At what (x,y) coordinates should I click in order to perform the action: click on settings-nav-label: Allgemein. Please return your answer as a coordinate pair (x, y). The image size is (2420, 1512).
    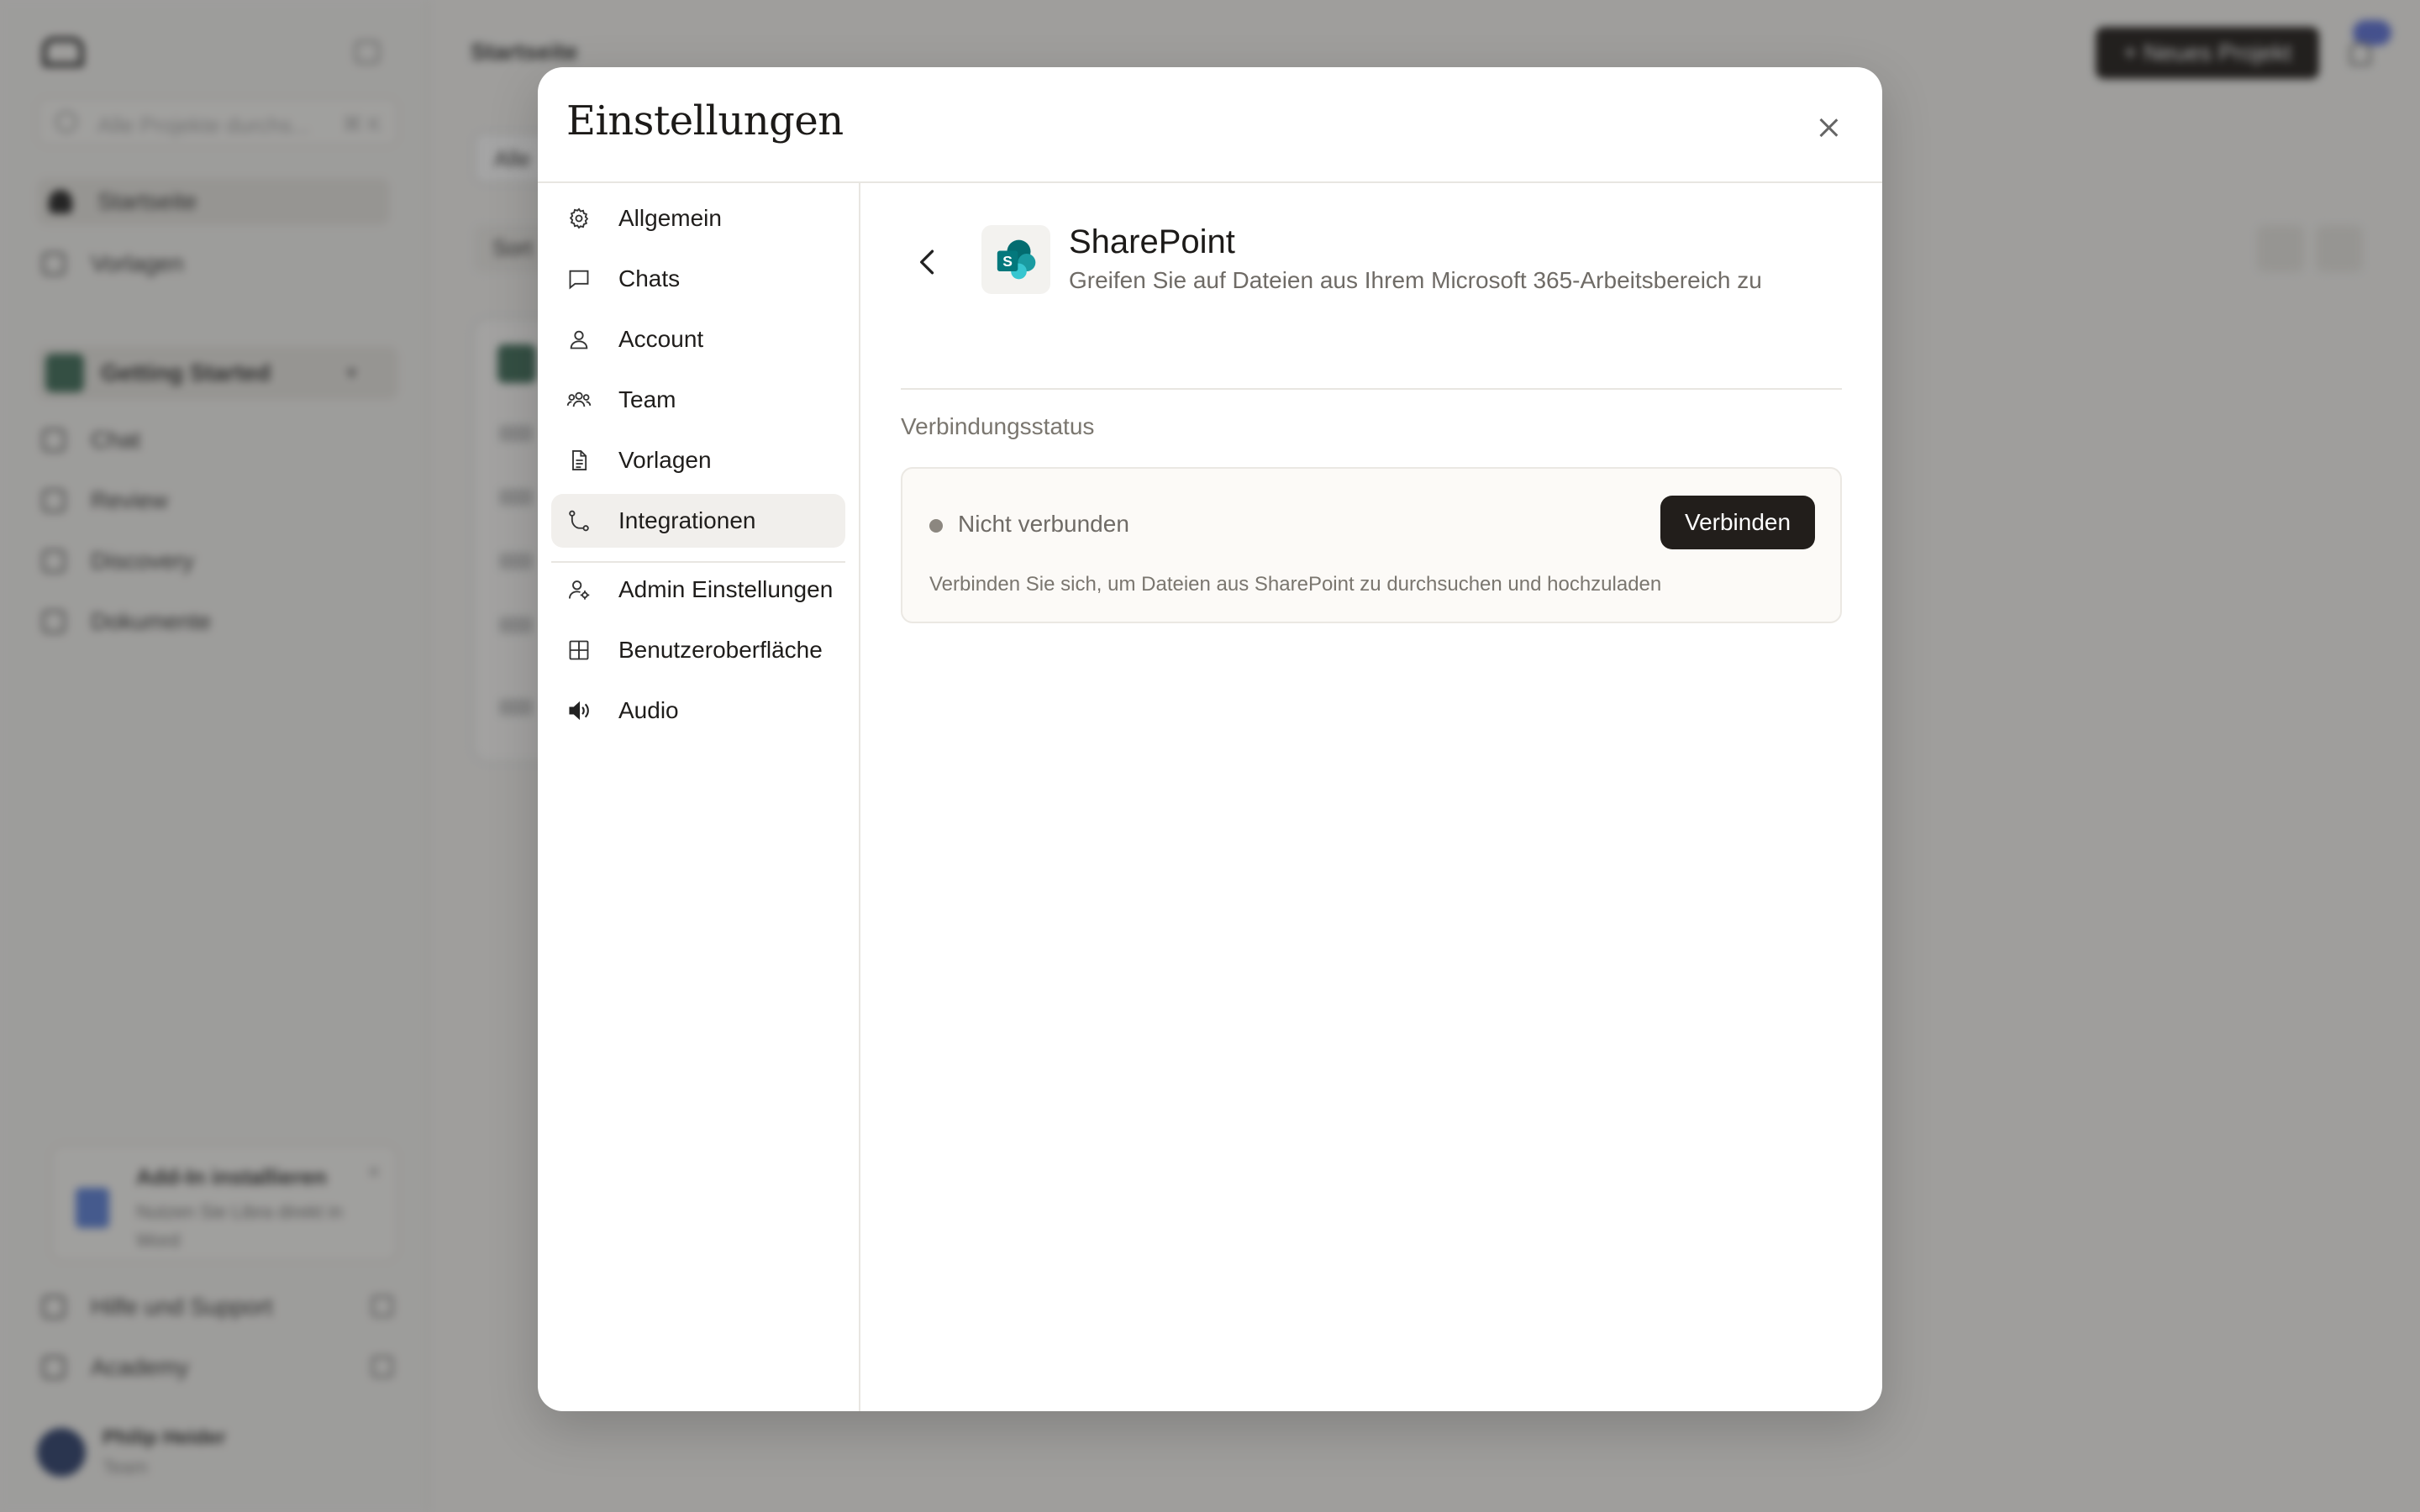
    Looking at the image, I should click on (670, 218).